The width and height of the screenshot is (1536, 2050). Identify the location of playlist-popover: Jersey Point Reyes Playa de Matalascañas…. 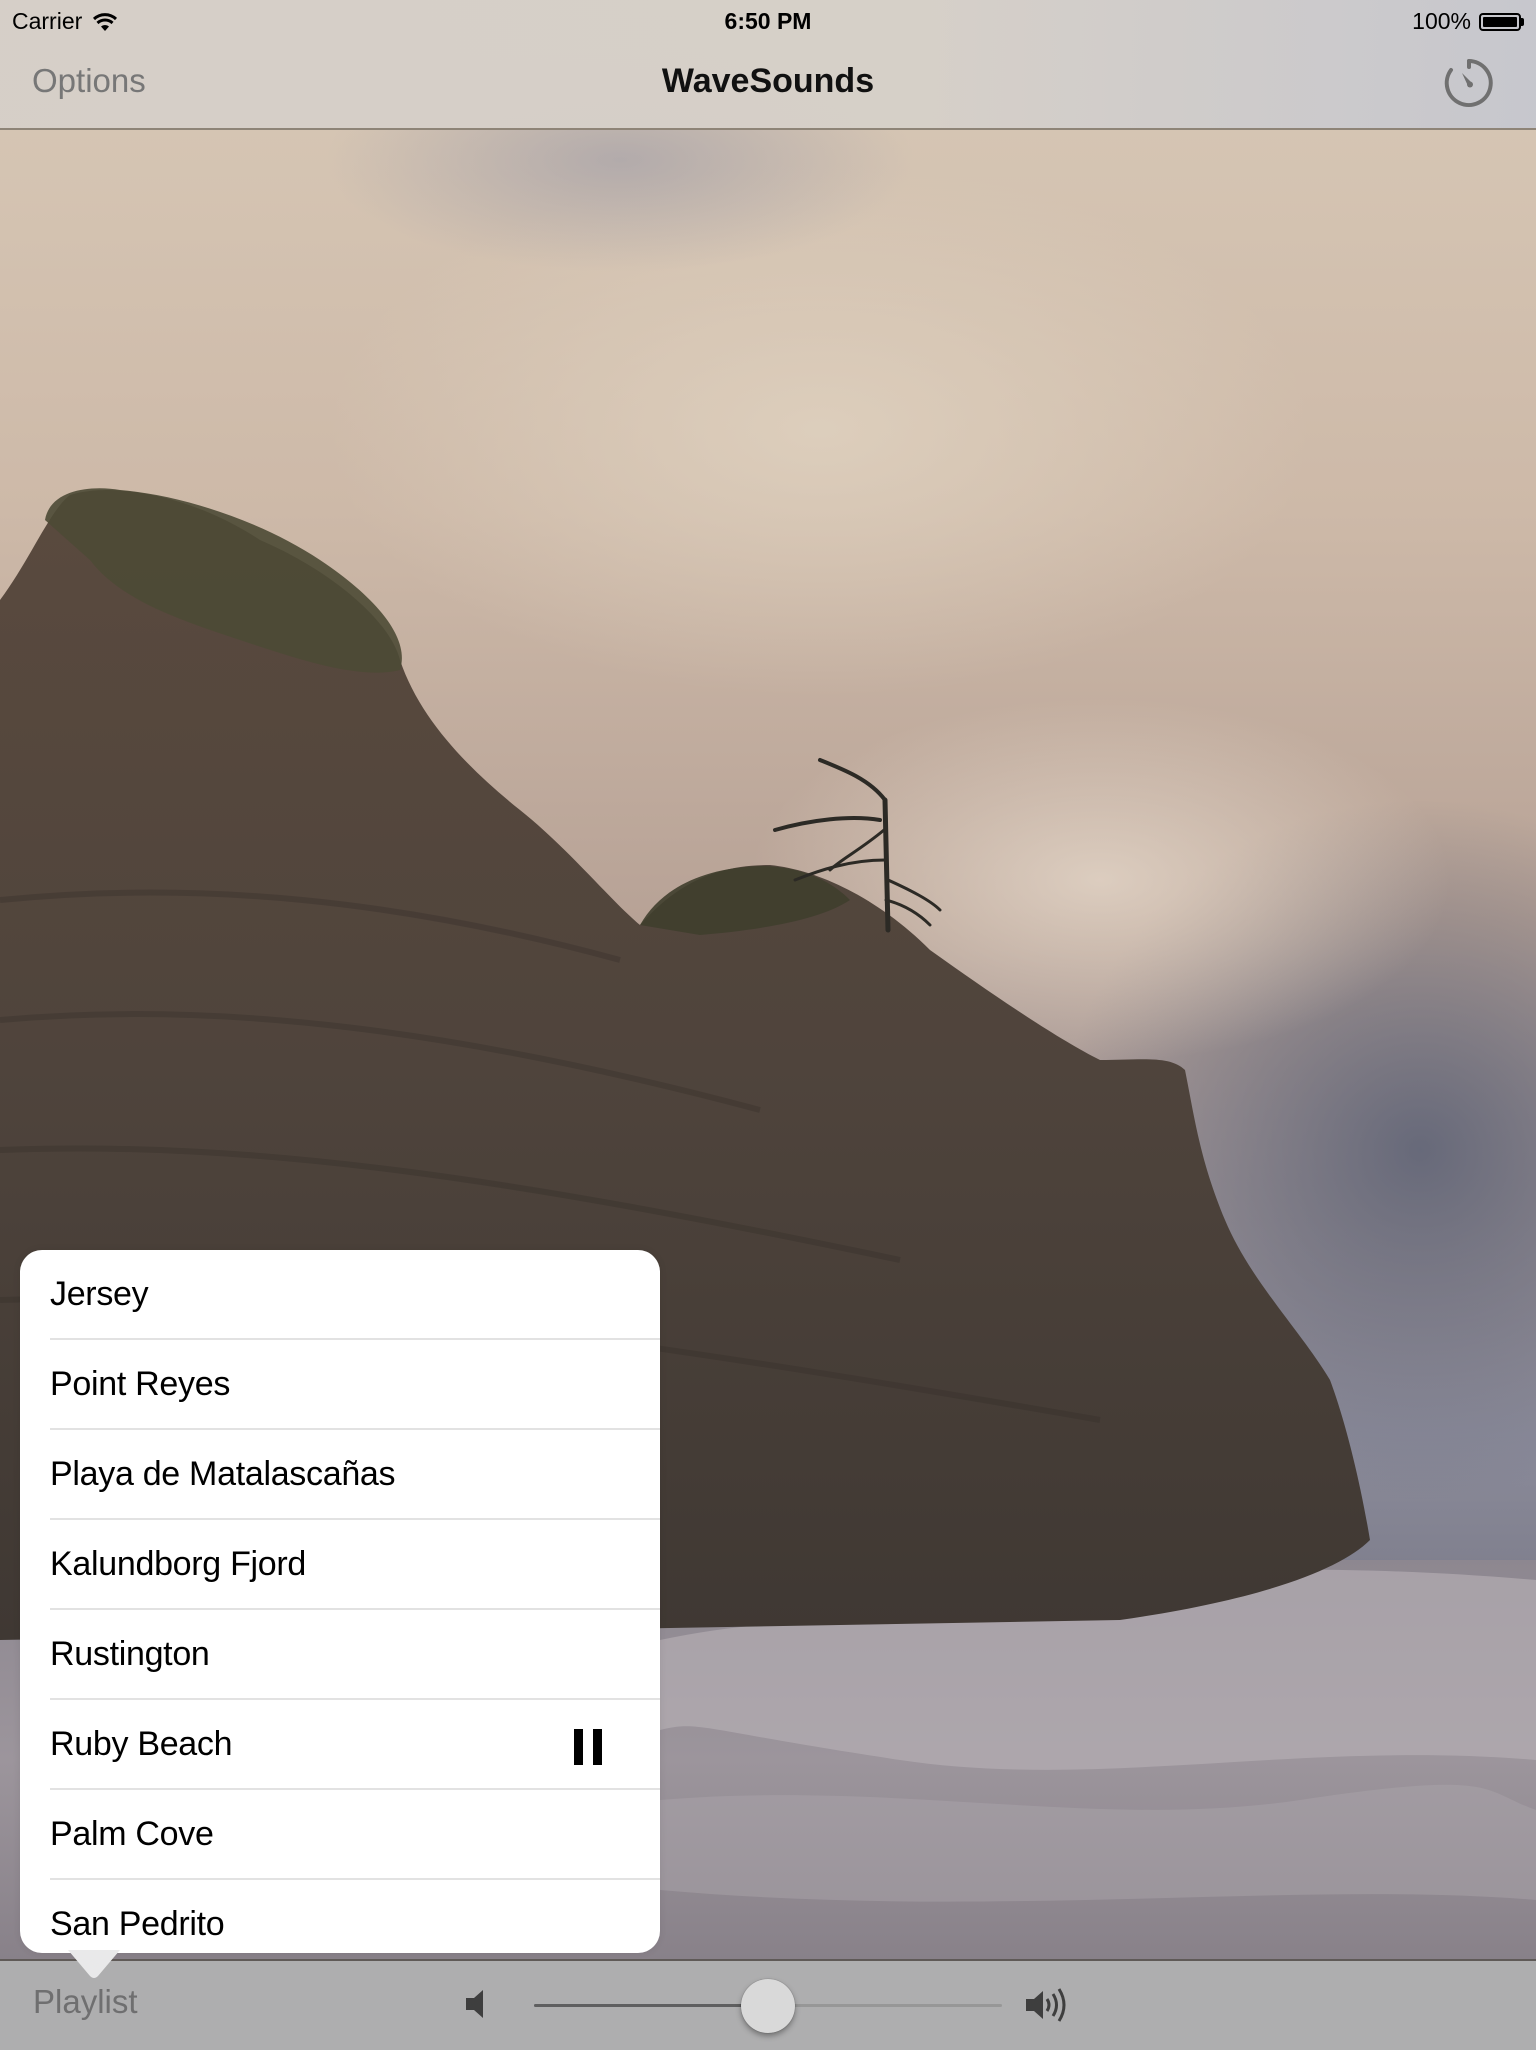
(340, 1601).